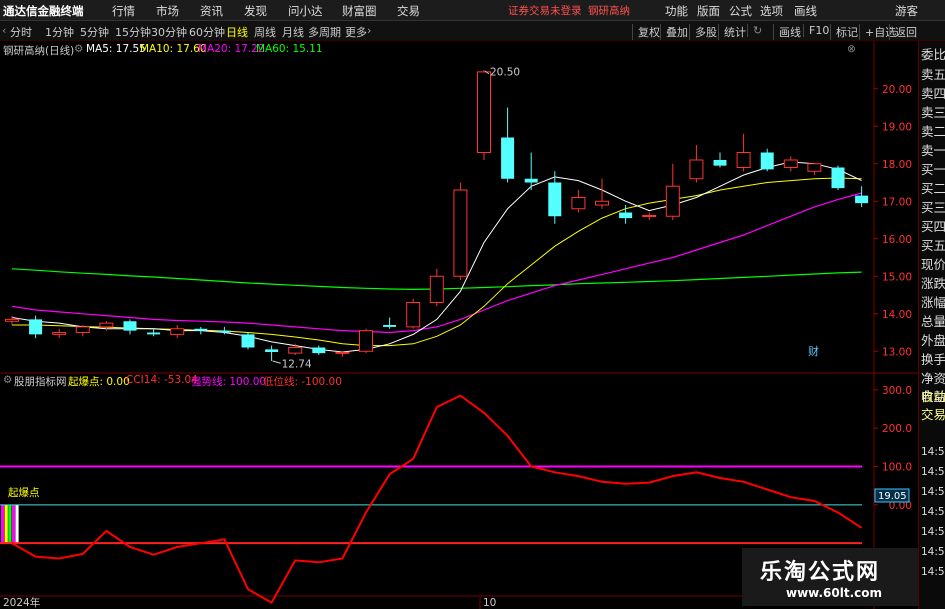 The height and width of the screenshot is (609, 945). Describe the element at coordinates (787, 32) in the screenshot. I see `tool-draw: 画线` at that location.